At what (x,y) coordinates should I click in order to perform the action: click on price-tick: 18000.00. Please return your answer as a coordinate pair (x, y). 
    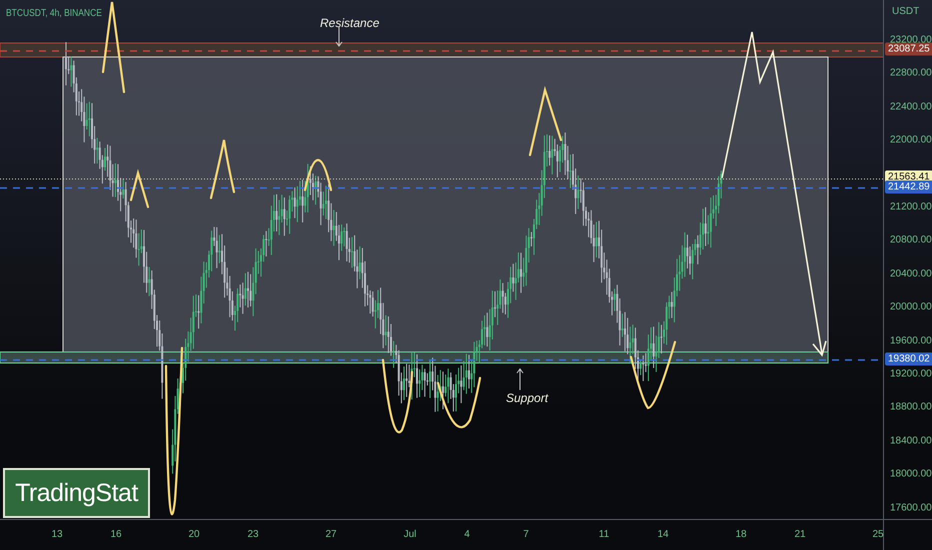
    Looking at the image, I should click on (911, 474).